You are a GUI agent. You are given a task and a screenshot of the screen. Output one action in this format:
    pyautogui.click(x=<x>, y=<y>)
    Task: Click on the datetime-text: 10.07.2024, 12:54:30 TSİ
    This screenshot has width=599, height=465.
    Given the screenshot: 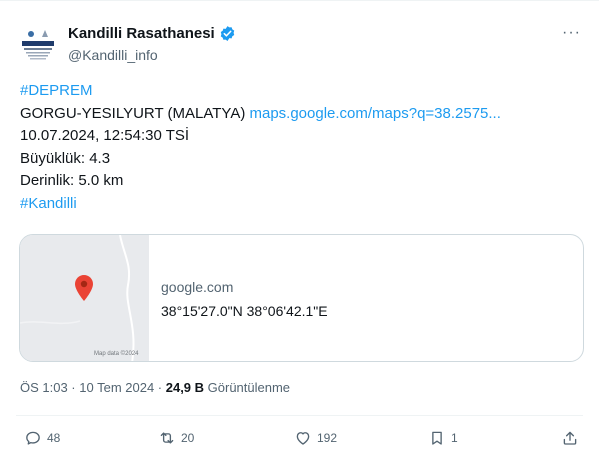 What is the action you would take?
    pyautogui.click(x=105, y=135)
    